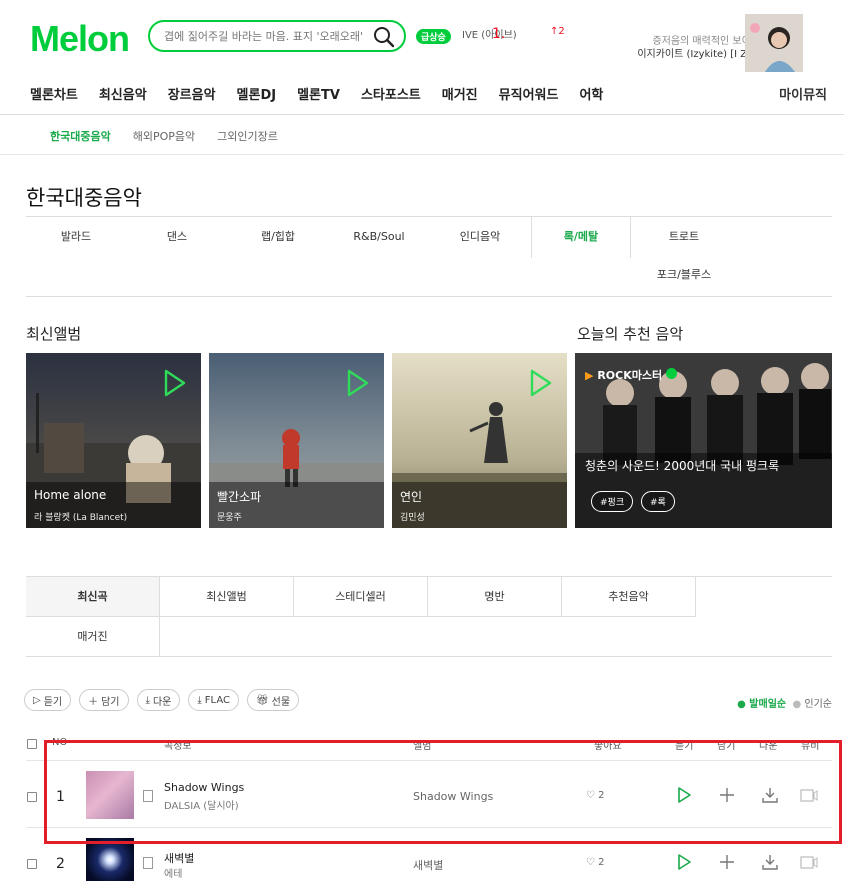  What do you see at coordinates (384, 37) in the screenshot?
I see `search-icon` at bounding box center [384, 37].